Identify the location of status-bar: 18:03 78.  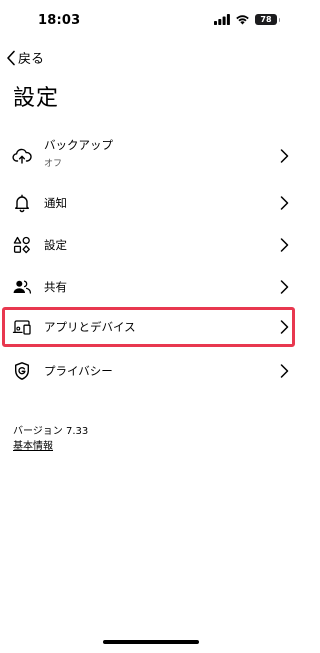
(150, 22).